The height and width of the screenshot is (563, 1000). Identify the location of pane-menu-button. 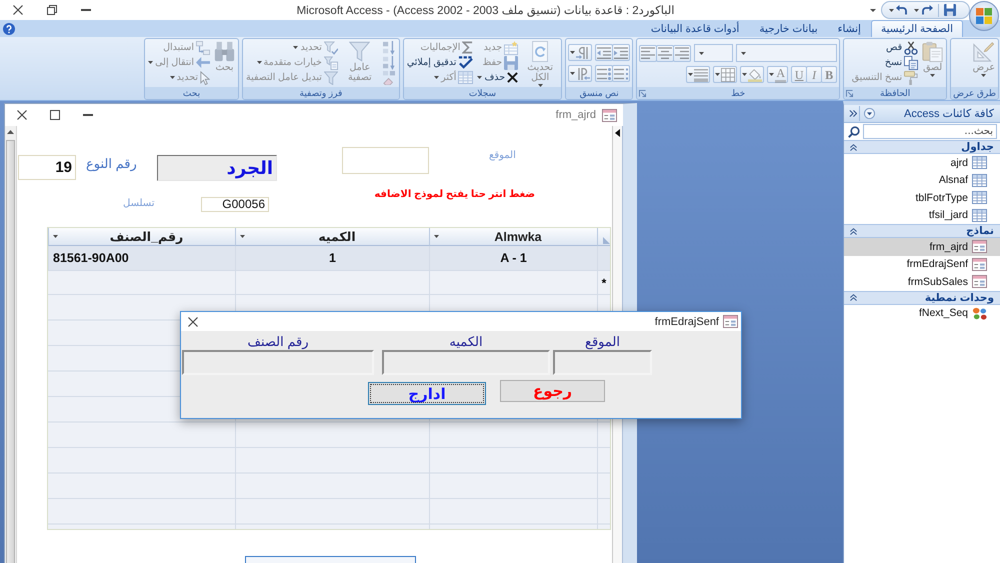
(868, 113).